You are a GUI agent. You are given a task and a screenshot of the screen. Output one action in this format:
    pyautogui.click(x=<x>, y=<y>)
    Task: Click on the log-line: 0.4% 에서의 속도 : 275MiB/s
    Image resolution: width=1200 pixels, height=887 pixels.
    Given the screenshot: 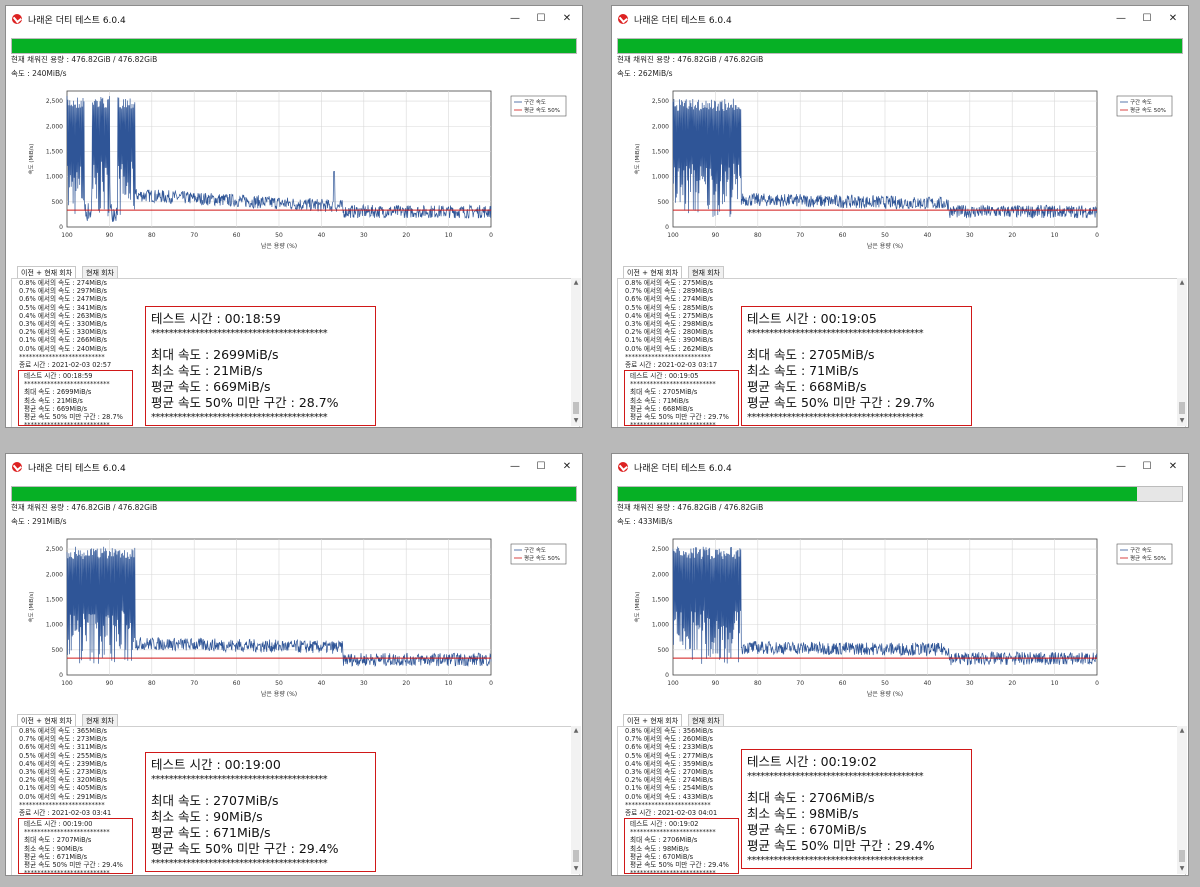 What is the action you would take?
    pyautogui.click(x=669, y=315)
    